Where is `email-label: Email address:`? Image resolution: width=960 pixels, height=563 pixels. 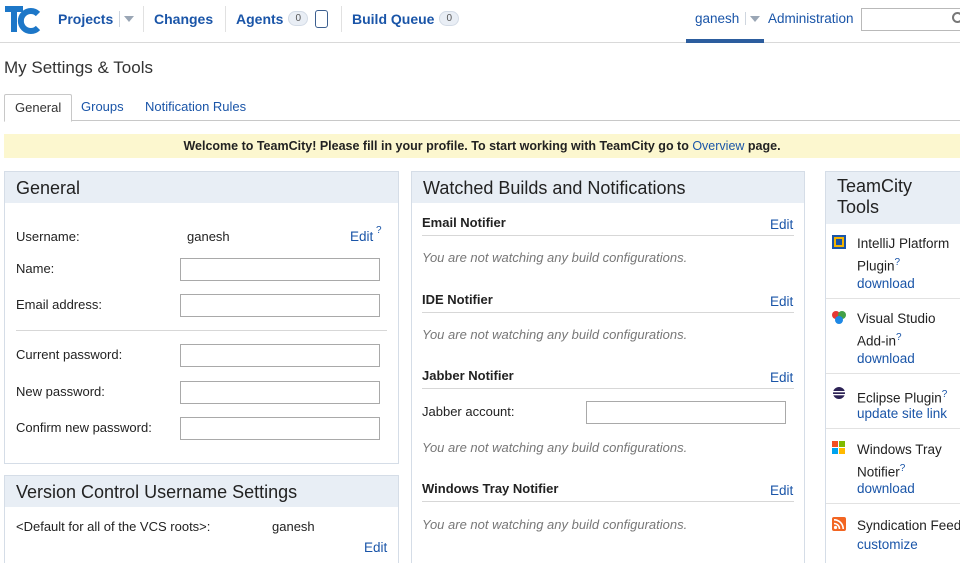
email-label: Email address: is located at coordinates (59, 304).